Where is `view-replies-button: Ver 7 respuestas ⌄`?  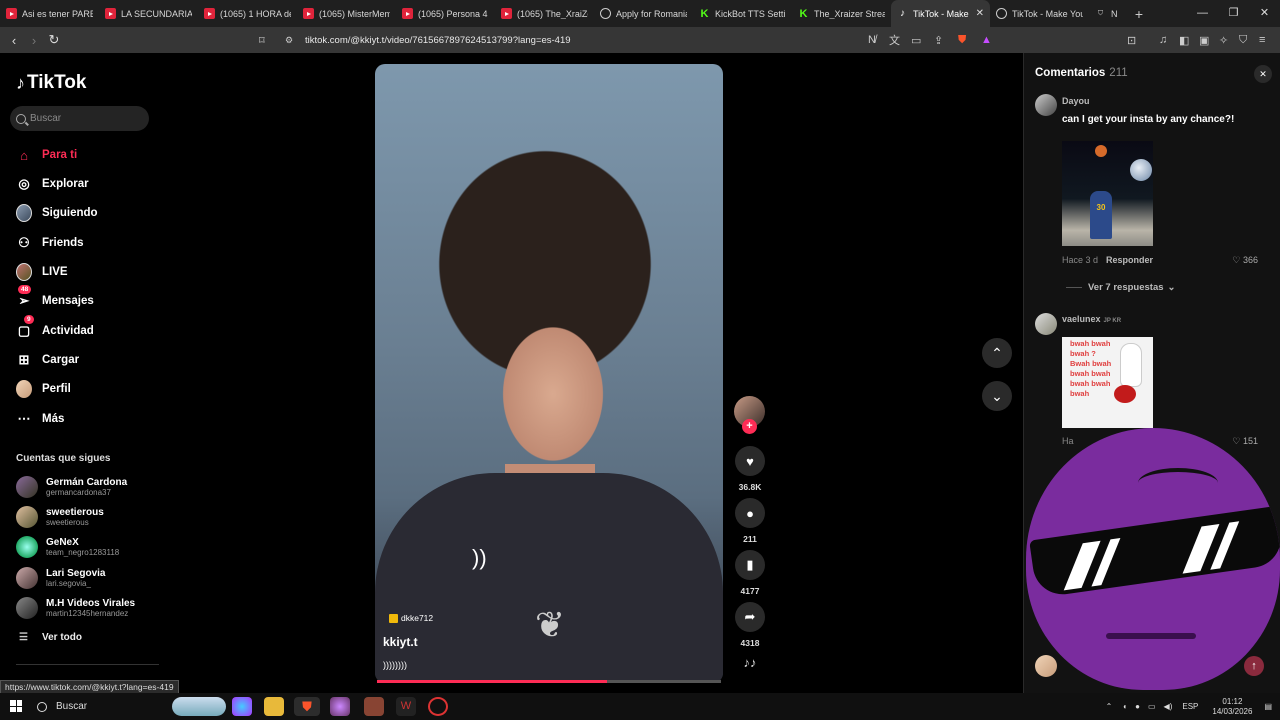
view-replies-button: Ver 7 respuestas ⌄ is located at coordinates (1121, 287).